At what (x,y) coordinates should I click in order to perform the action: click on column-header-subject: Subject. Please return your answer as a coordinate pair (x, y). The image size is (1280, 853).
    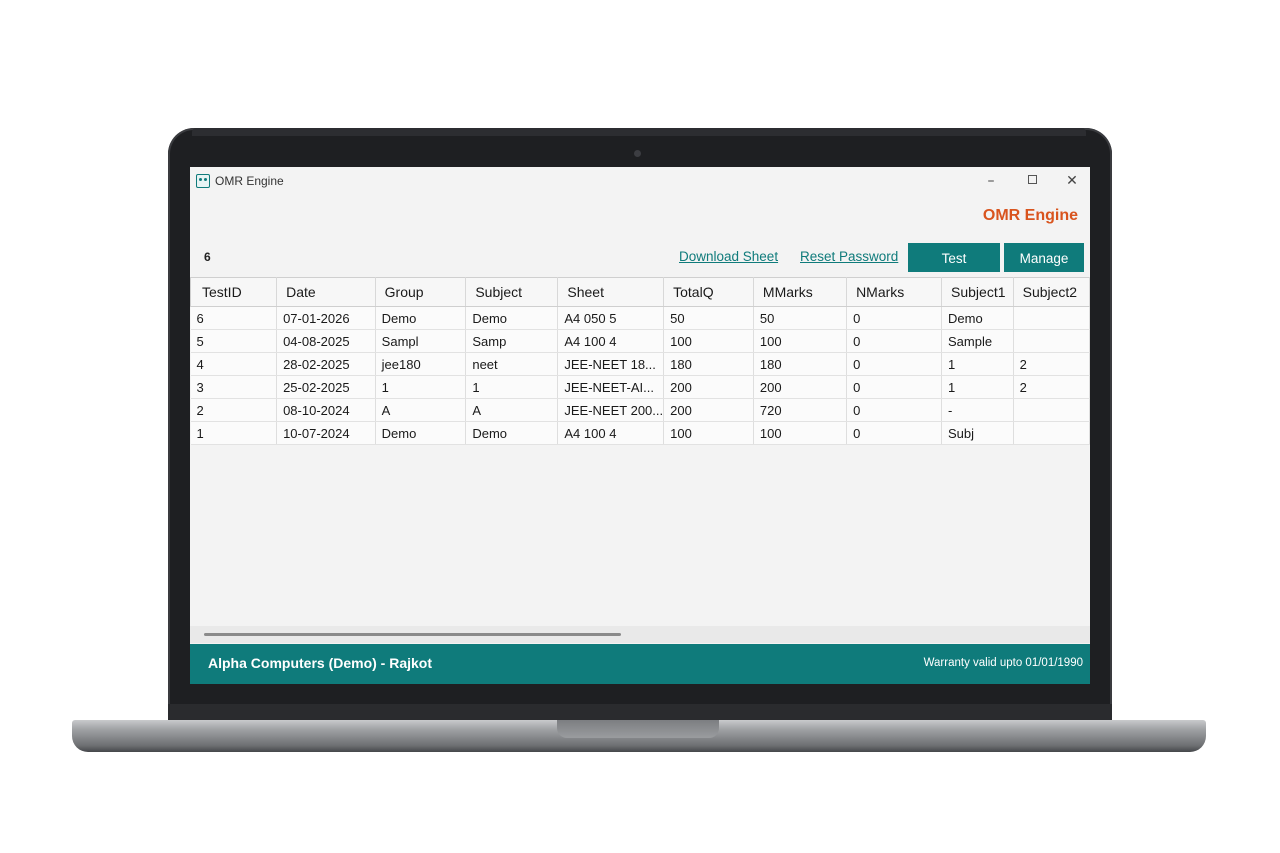
    Looking at the image, I should click on (512, 292).